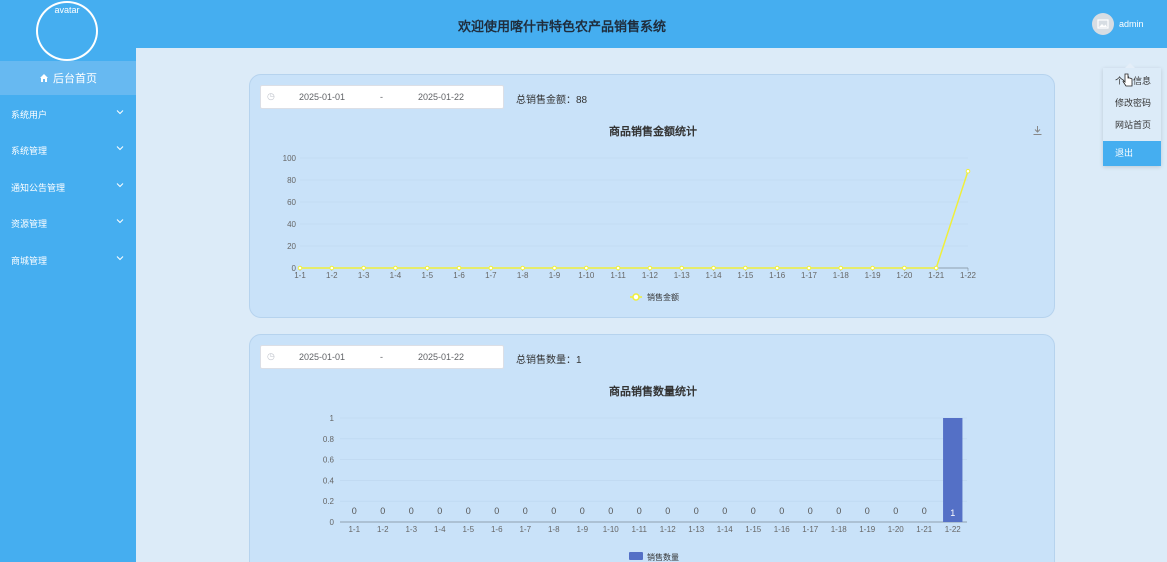 This screenshot has height=562, width=1167. I want to click on bar, so click(953, 470).